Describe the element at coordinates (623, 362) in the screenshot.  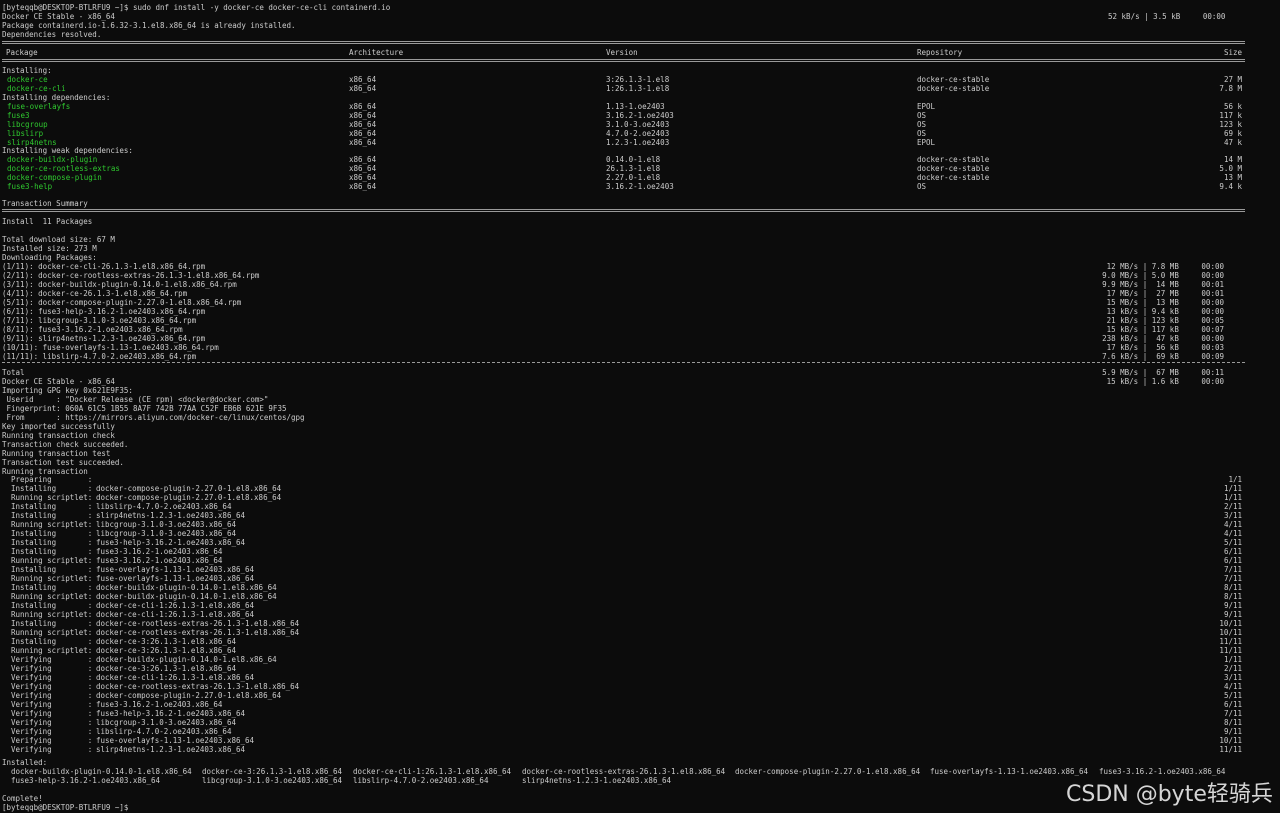
I see `download-divider` at that location.